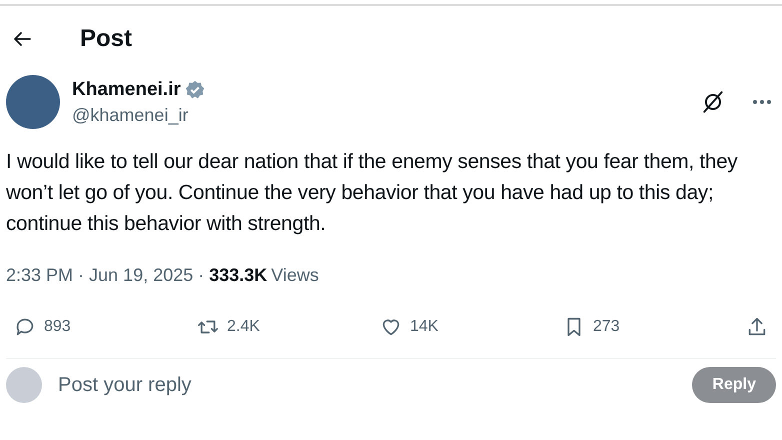  Describe the element at coordinates (618, 327) in the screenshot. I see `bookmark-button: 273` at that location.